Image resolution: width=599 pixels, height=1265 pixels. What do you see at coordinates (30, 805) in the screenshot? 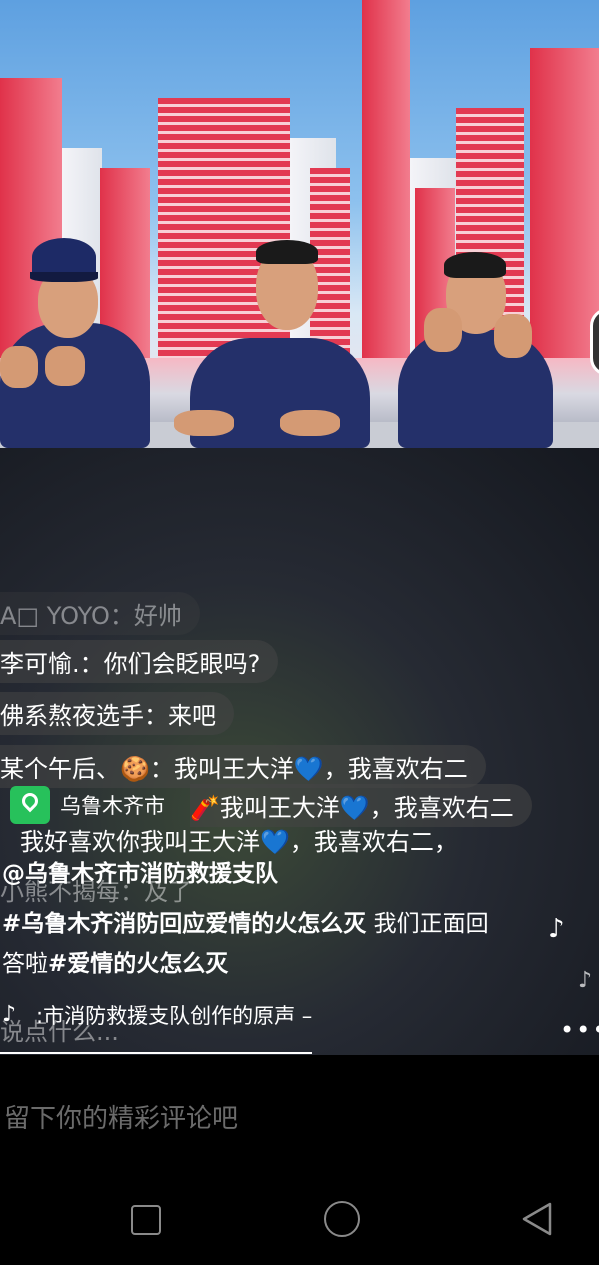
I see `location-pin-icon` at bounding box center [30, 805].